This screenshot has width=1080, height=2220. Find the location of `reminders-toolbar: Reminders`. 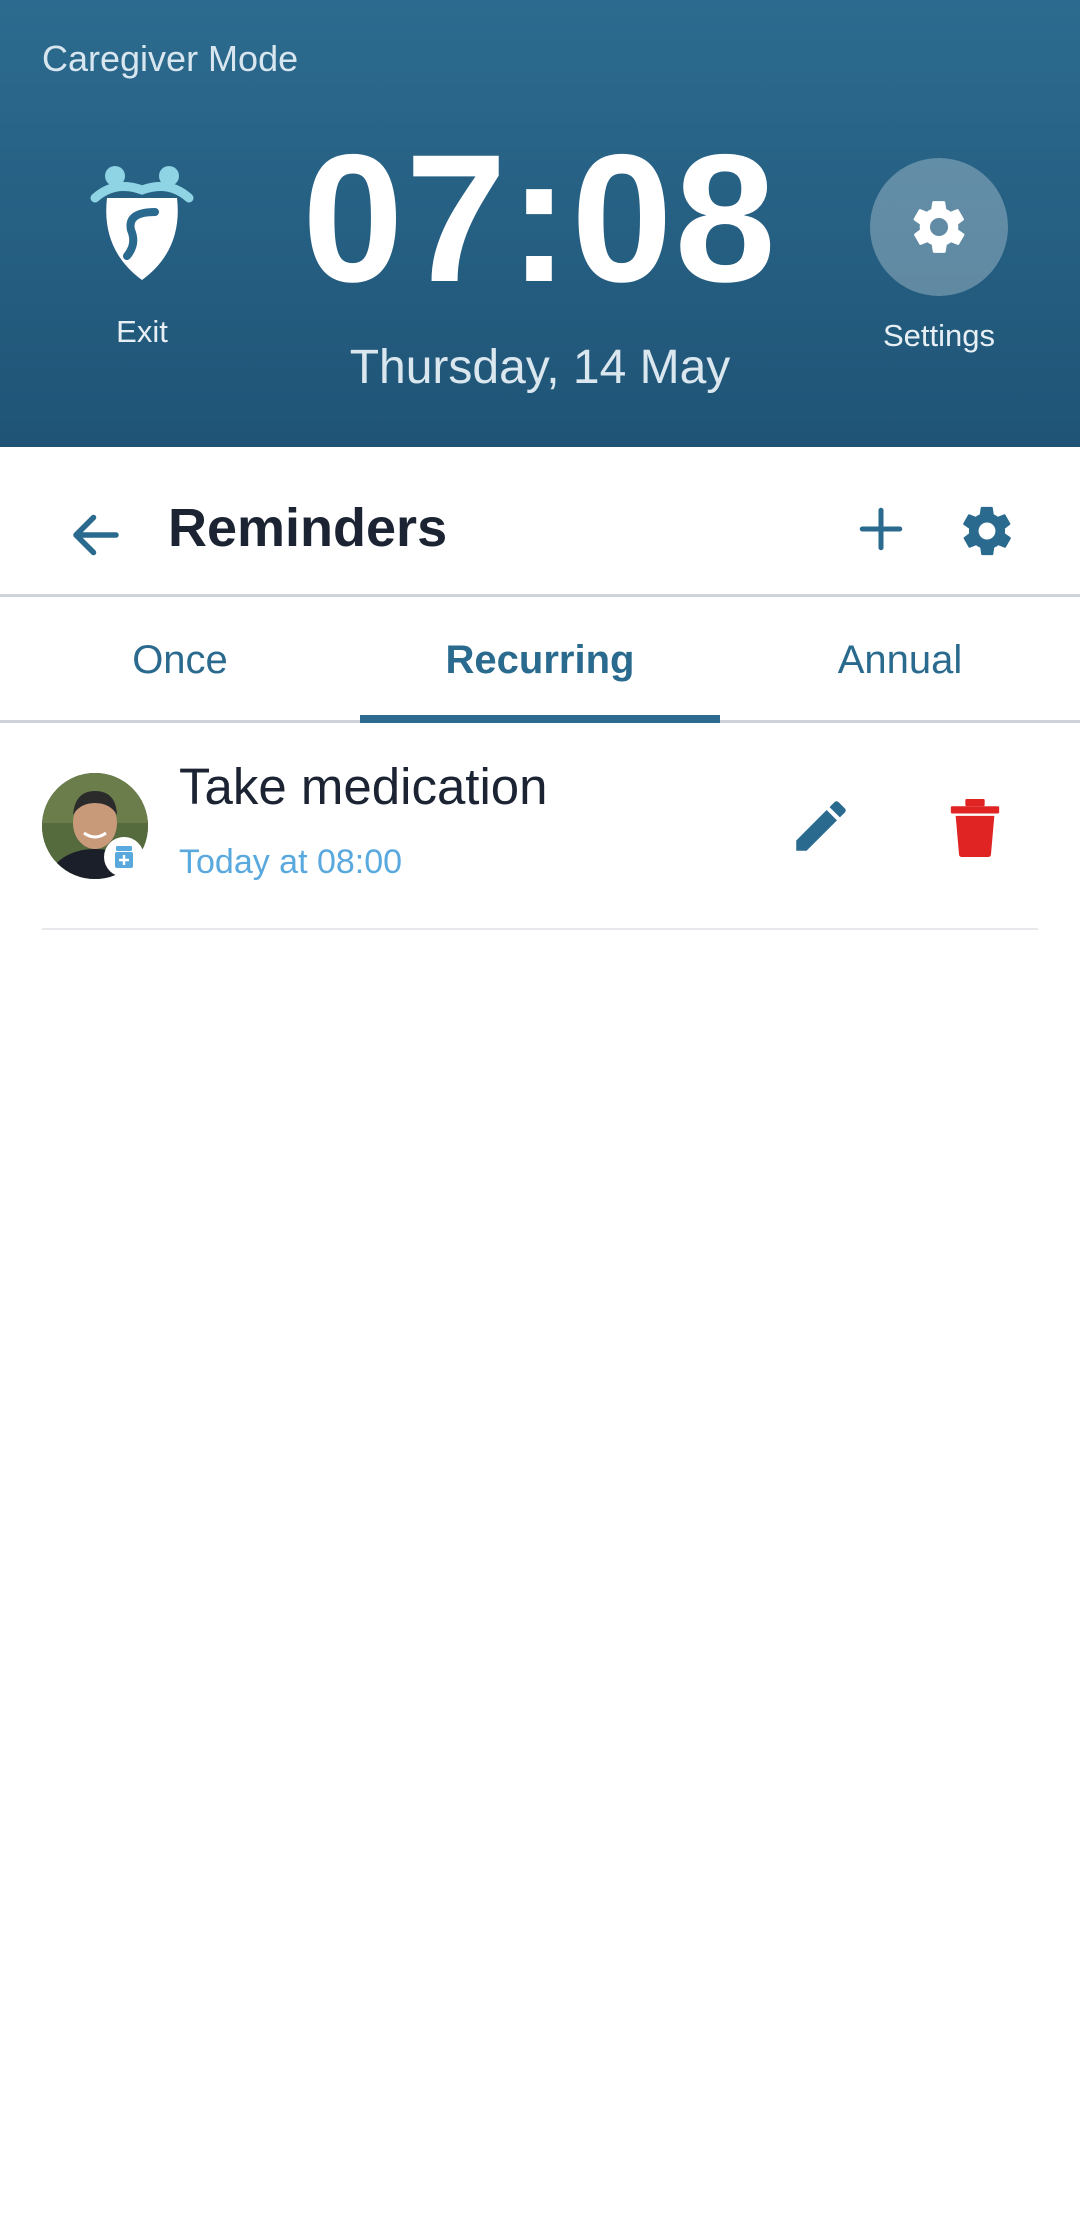

reminders-toolbar: Reminders is located at coordinates (540, 522).